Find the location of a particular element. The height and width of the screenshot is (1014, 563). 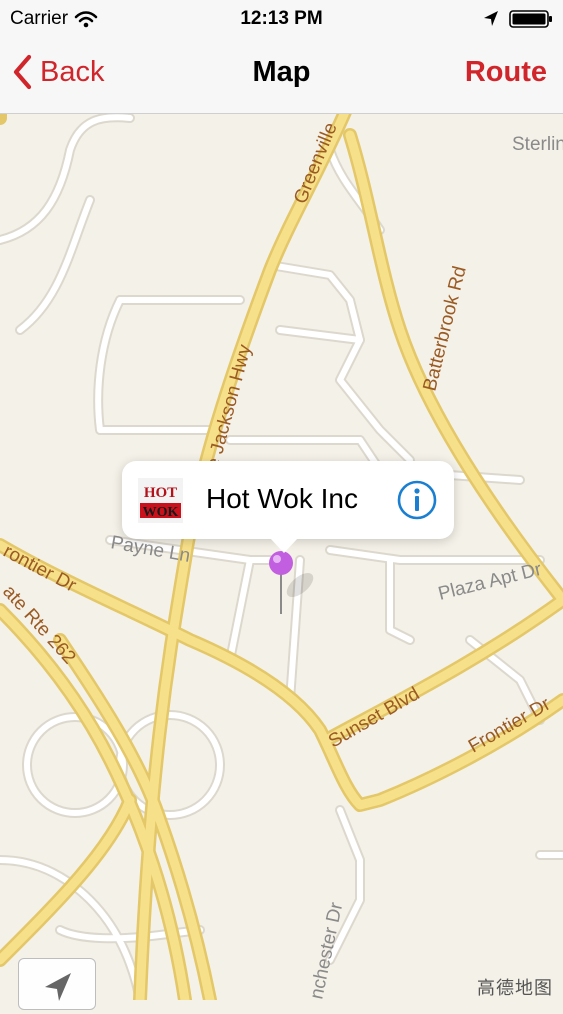

callout-title: Hot Wok Inc is located at coordinates (282, 498).